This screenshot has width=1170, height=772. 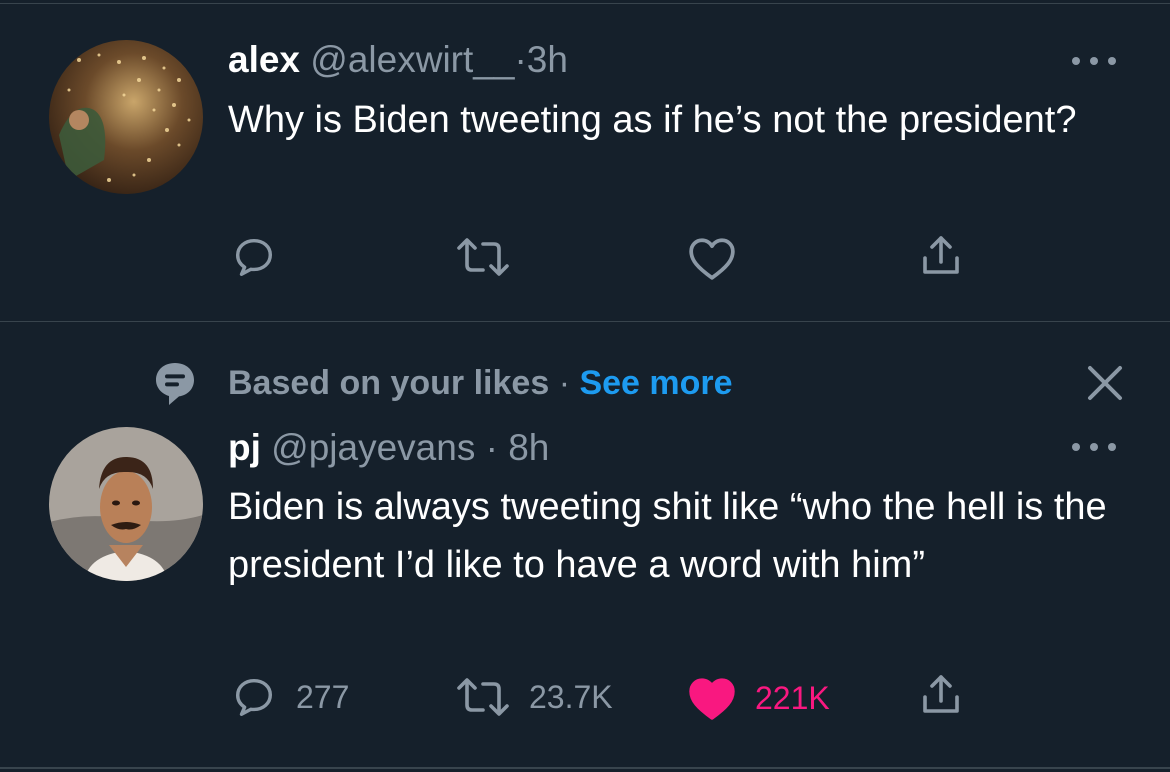 I want to click on tweet-time: 8h, so click(x=528, y=447).